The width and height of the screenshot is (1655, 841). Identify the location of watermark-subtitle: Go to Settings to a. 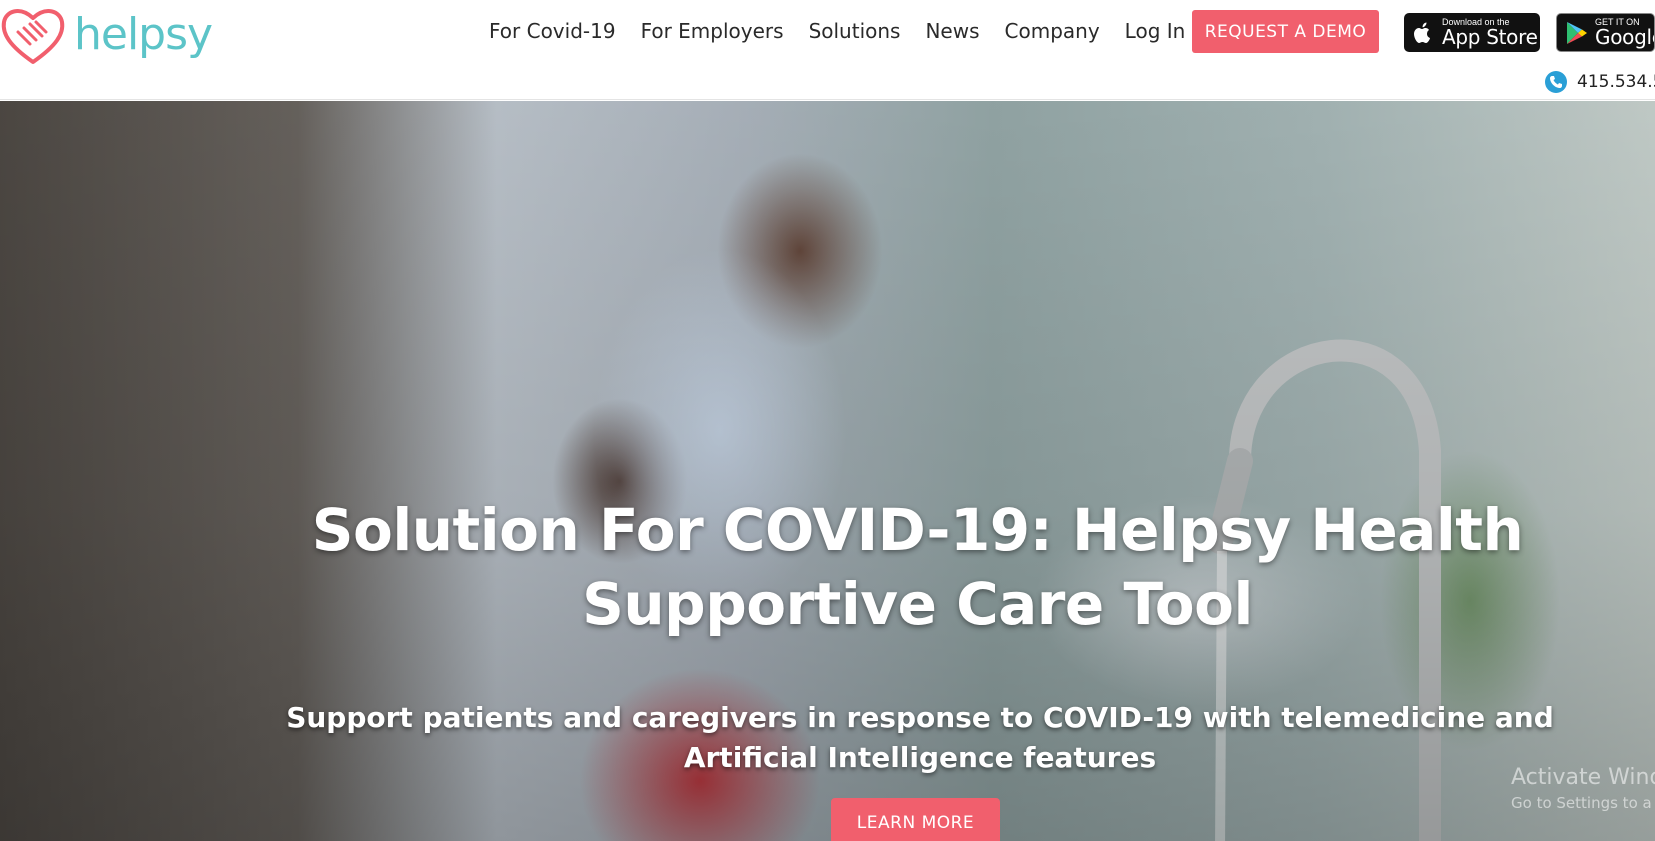
(1581, 803).